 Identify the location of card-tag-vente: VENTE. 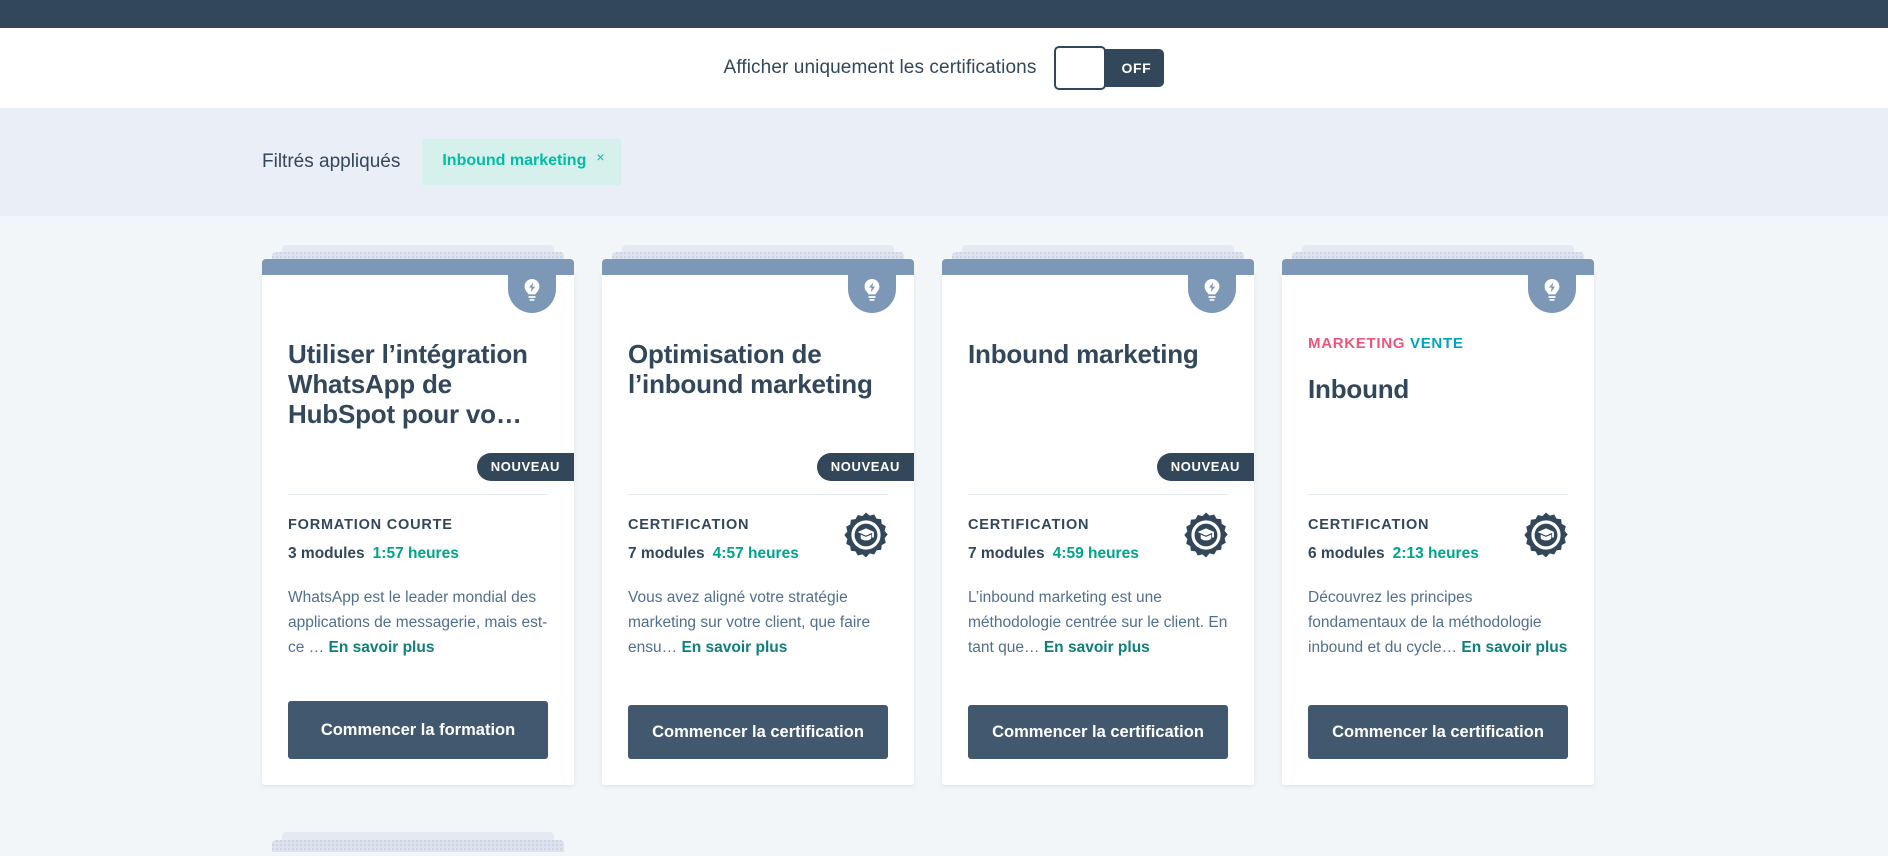
(1437, 343).